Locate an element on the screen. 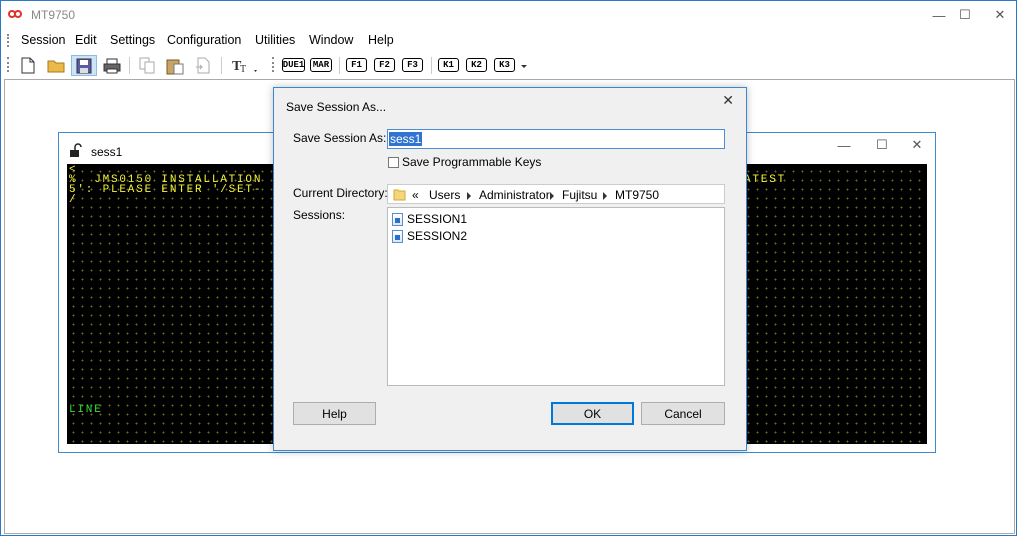 The height and width of the screenshot is (536, 1017). menu-configuration: Configuration is located at coordinates (204, 40).